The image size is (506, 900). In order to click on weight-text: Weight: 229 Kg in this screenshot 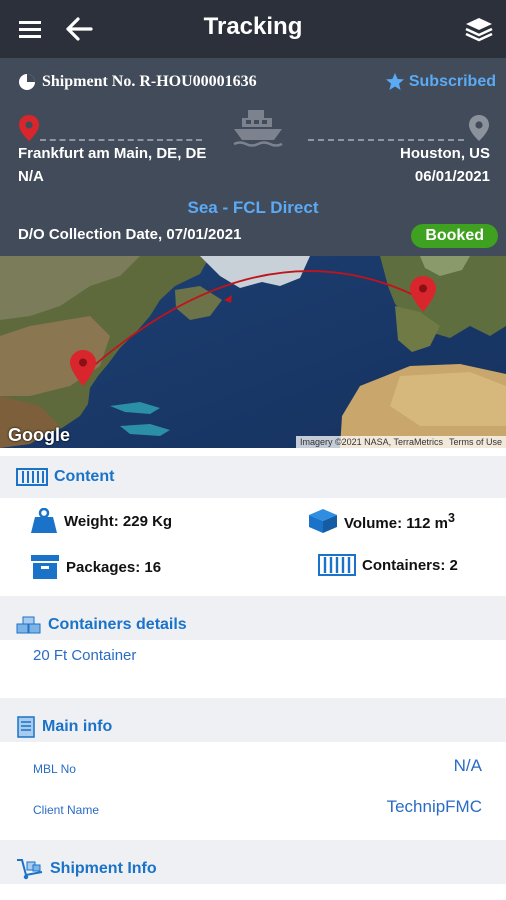, I will do `click(118, 521)`.